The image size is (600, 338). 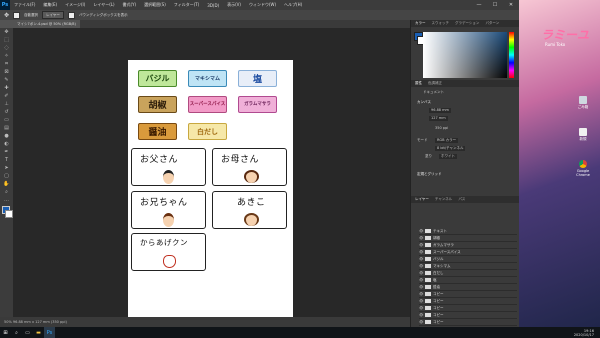 What do you see at coordinates (168, 167) in the screenshot?
I see `name-card-father: お父さん` at bounding box center [168, 167].